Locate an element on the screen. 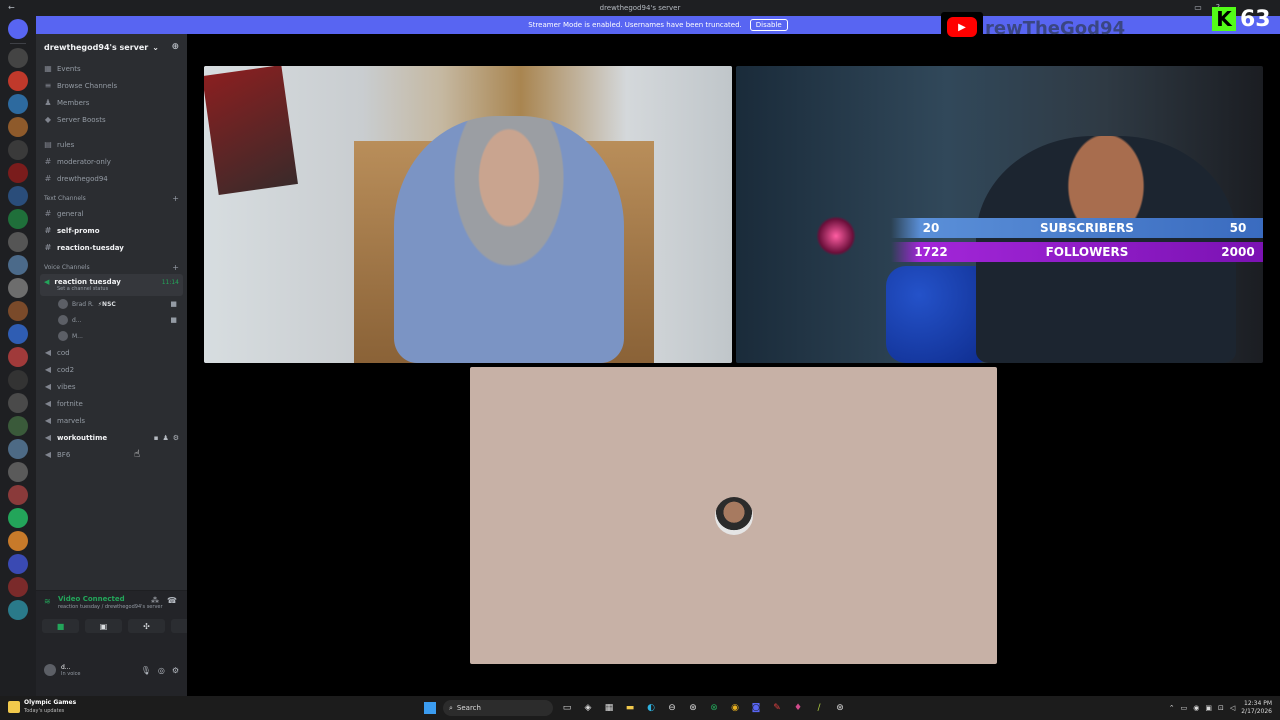  voice-member: Brad R. ⚡NSC ■ is located at coordinates (111, 304).